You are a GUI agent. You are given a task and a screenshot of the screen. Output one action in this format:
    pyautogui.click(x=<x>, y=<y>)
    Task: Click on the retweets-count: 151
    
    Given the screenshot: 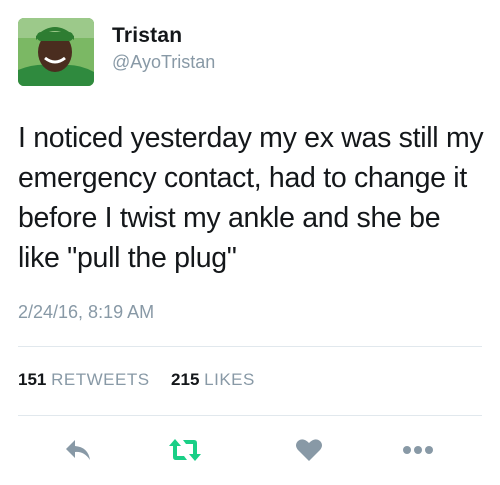 What is the action you would take?
    pyautogui.click(x=32, y=379)
    